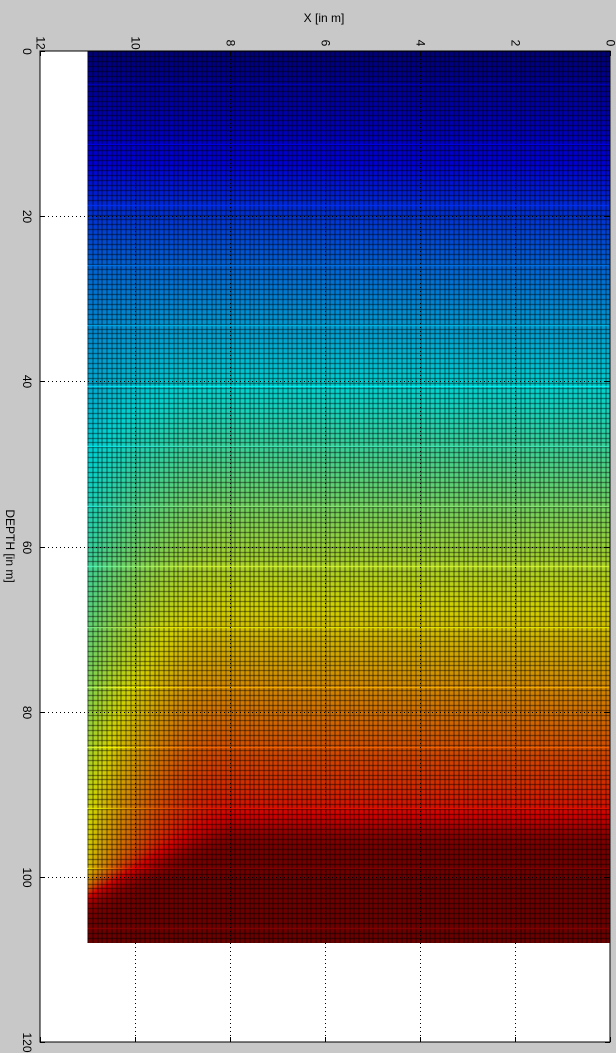 The height and width of the screenshot is (1053, 616). What do you see at coordinates (421, 43) in the screenshot?
I see `x-tick-label: 4` at bounding box center [421, 43].